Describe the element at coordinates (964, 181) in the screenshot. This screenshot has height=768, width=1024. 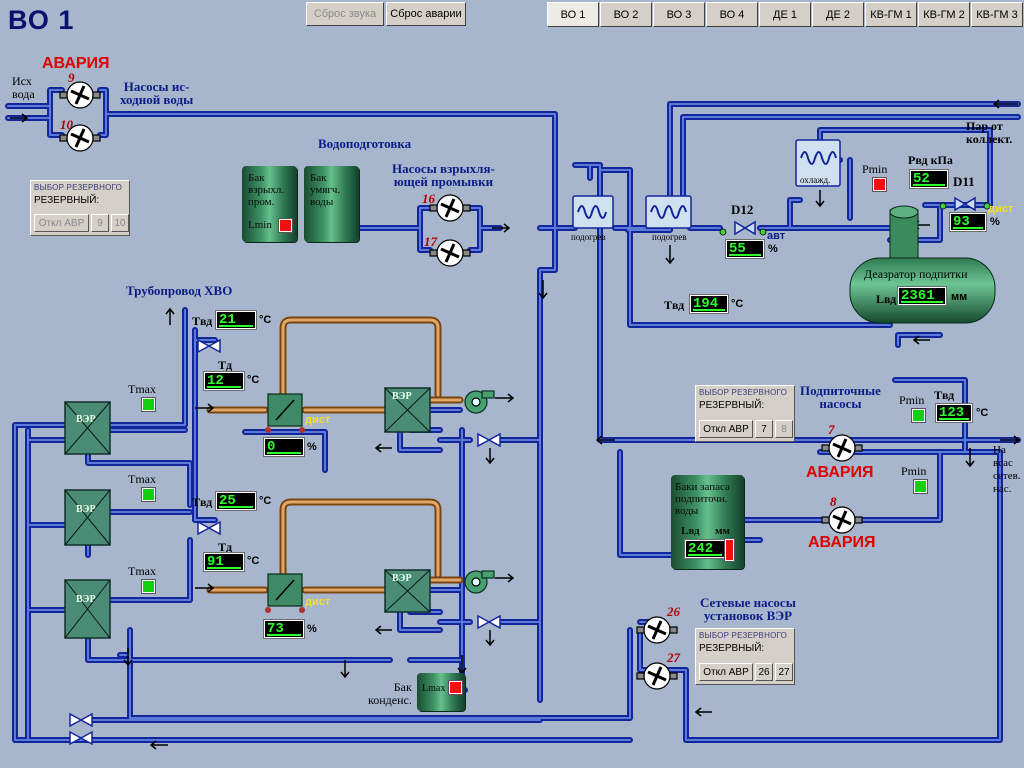
I see `d11-label: D11` at that location.